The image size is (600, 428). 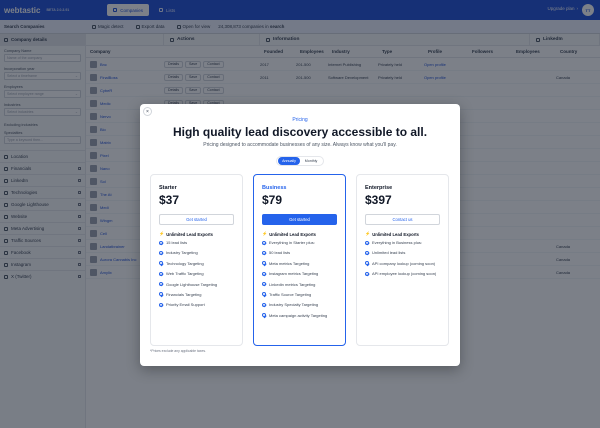 I want to click on plan-name: Enterprise, so click(x=379, y=188).